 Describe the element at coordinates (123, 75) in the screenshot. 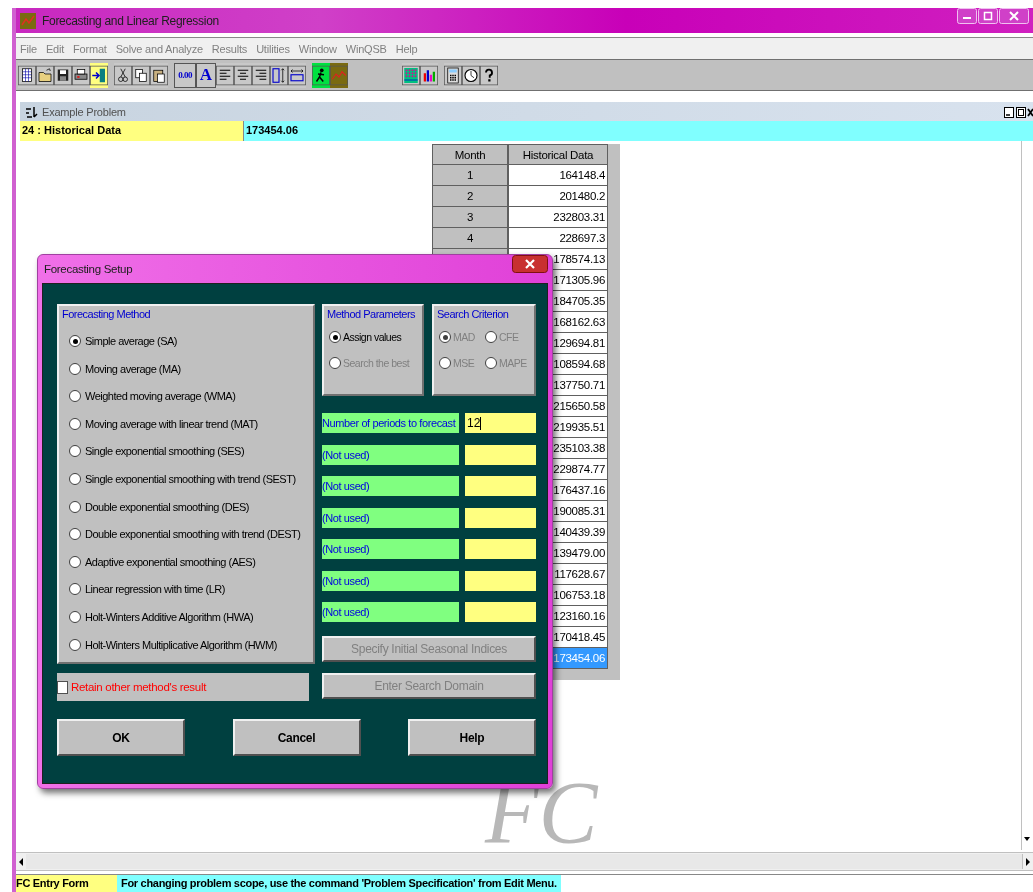

I see `scissors-icon` at that location.